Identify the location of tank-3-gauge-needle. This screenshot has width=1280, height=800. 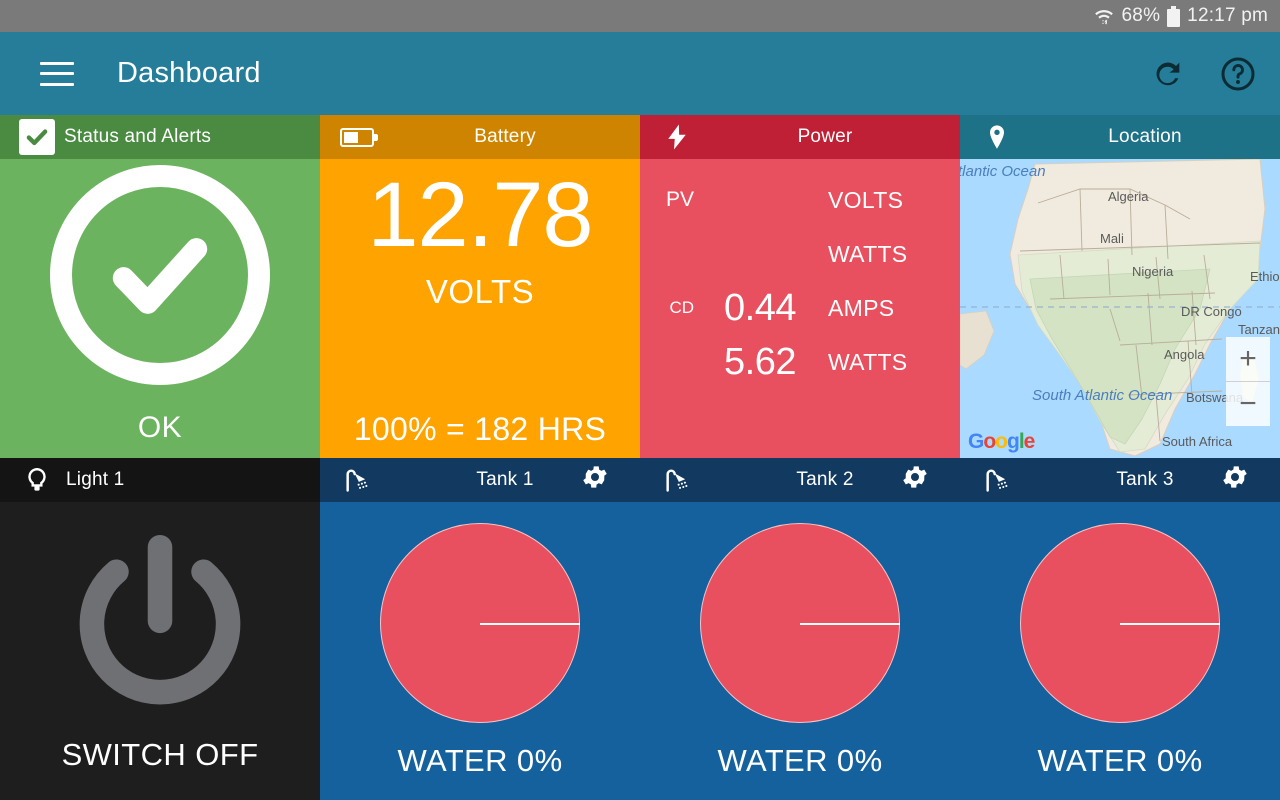
(1170, 623).